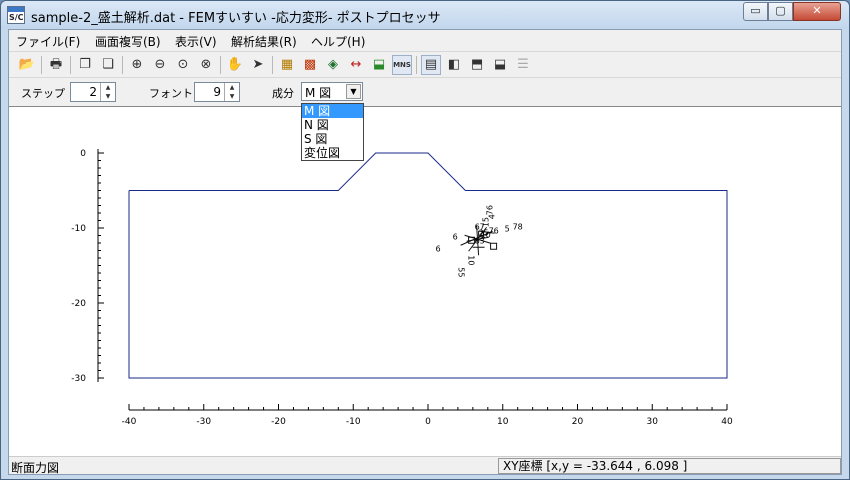  What do you see at coordinates (129, 422) in the screenshot?
I see `x-tick-label: -40` at bounding box center [129, 422].